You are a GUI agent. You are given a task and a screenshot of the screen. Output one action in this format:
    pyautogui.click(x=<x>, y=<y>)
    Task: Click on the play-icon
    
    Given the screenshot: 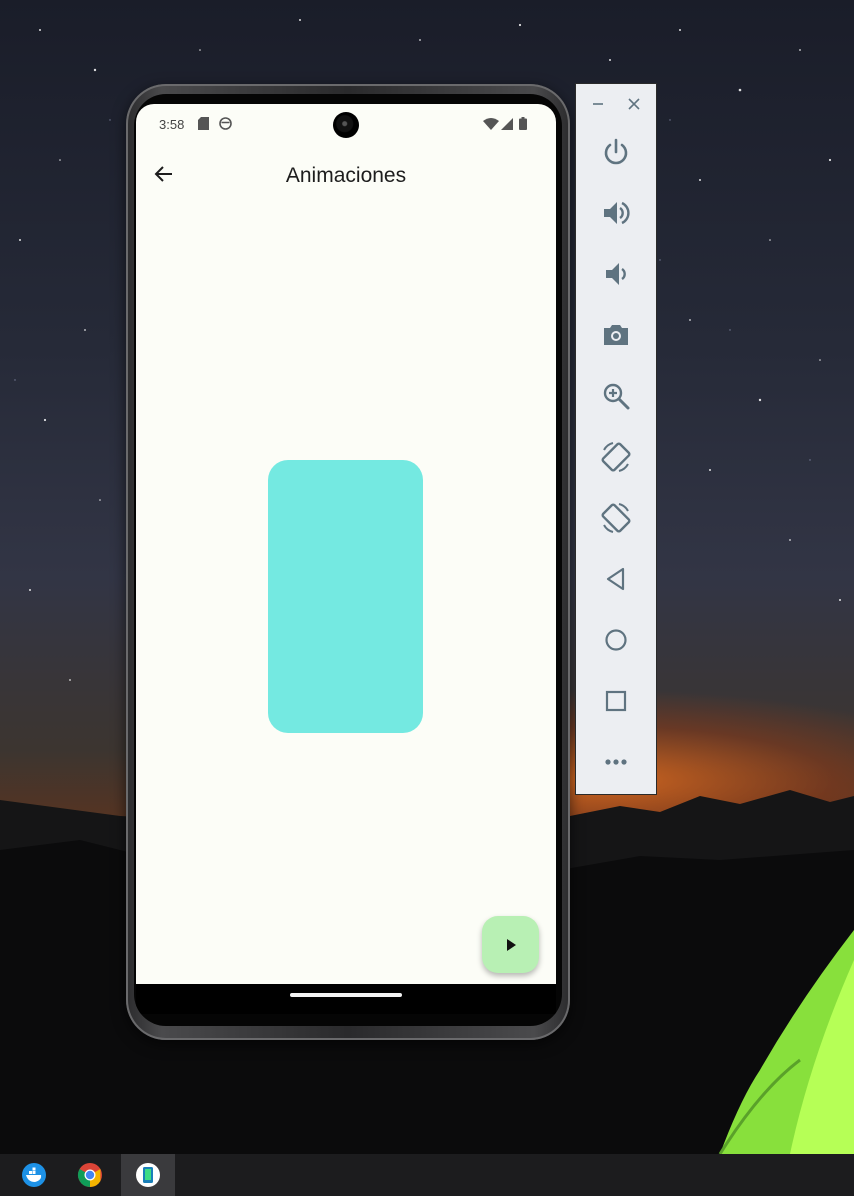 What is the action you would take?
    pyautogui.click(x=511, y=944)
    